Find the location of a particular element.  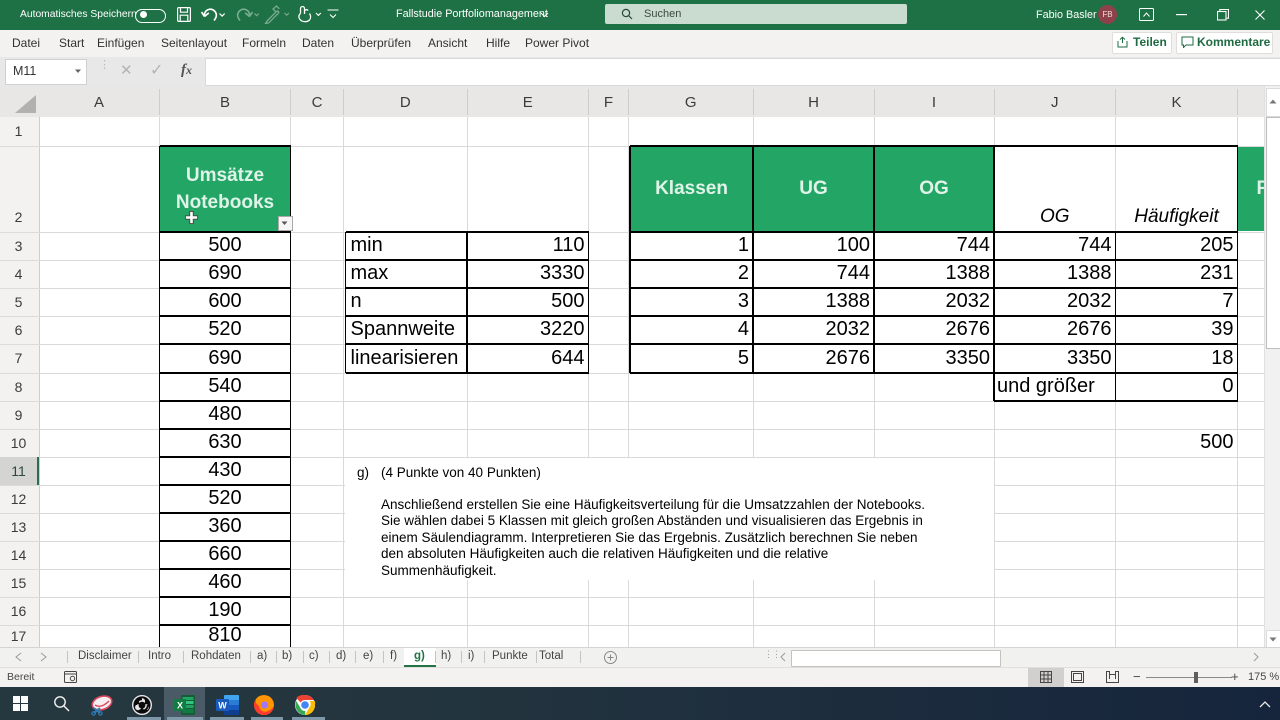

svg-text: X is located at coordinates (180, 706).